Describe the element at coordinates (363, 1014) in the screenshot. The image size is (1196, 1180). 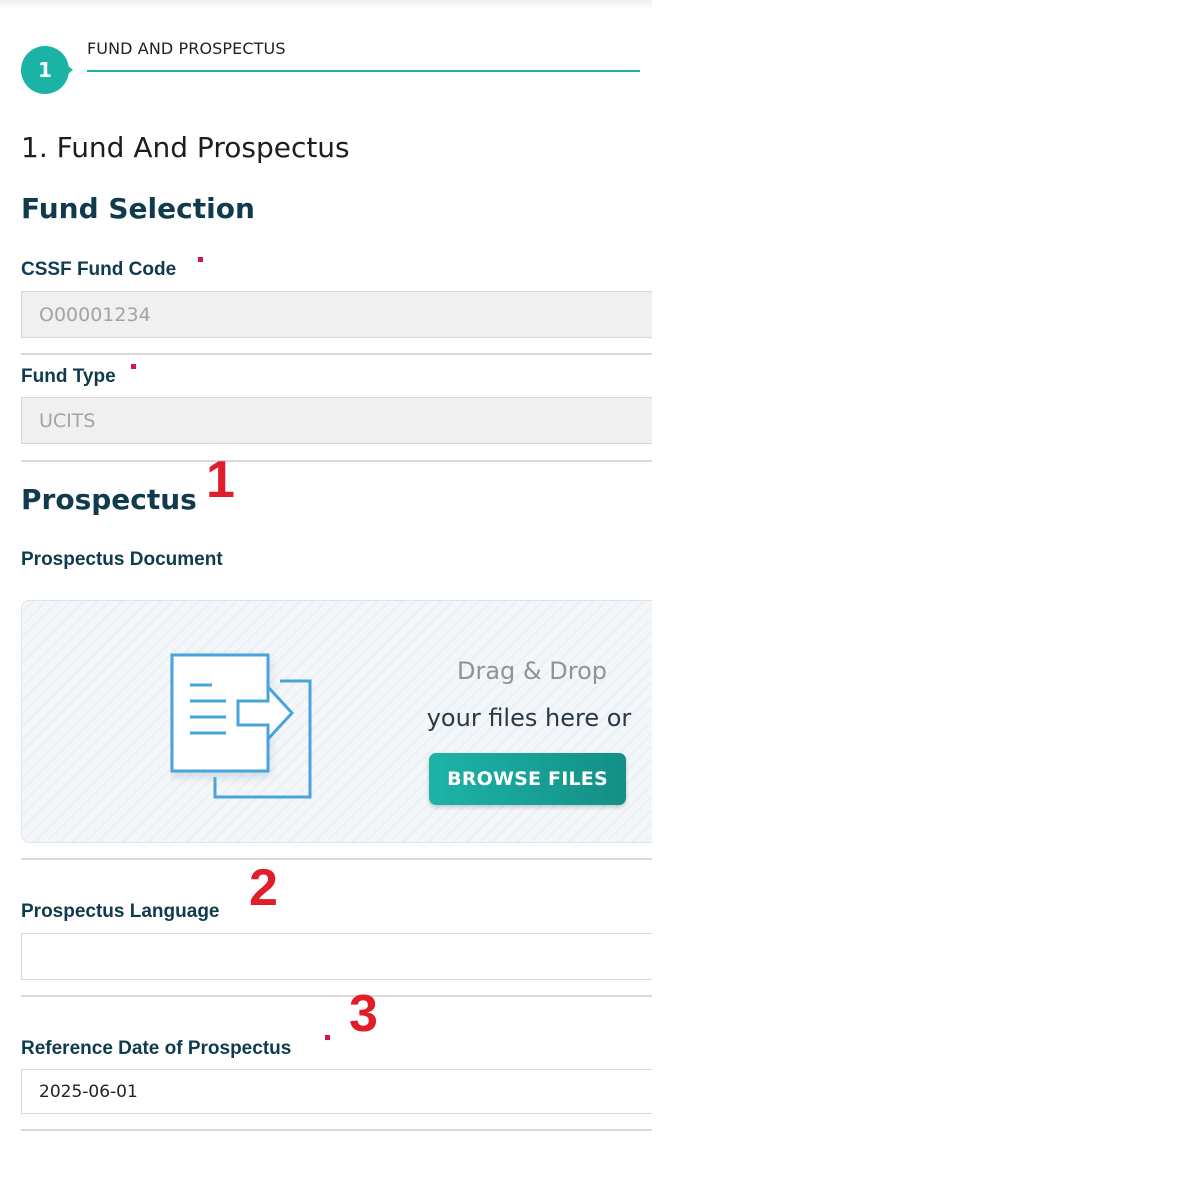
I see `annotation-marker-3: 3` at that location.